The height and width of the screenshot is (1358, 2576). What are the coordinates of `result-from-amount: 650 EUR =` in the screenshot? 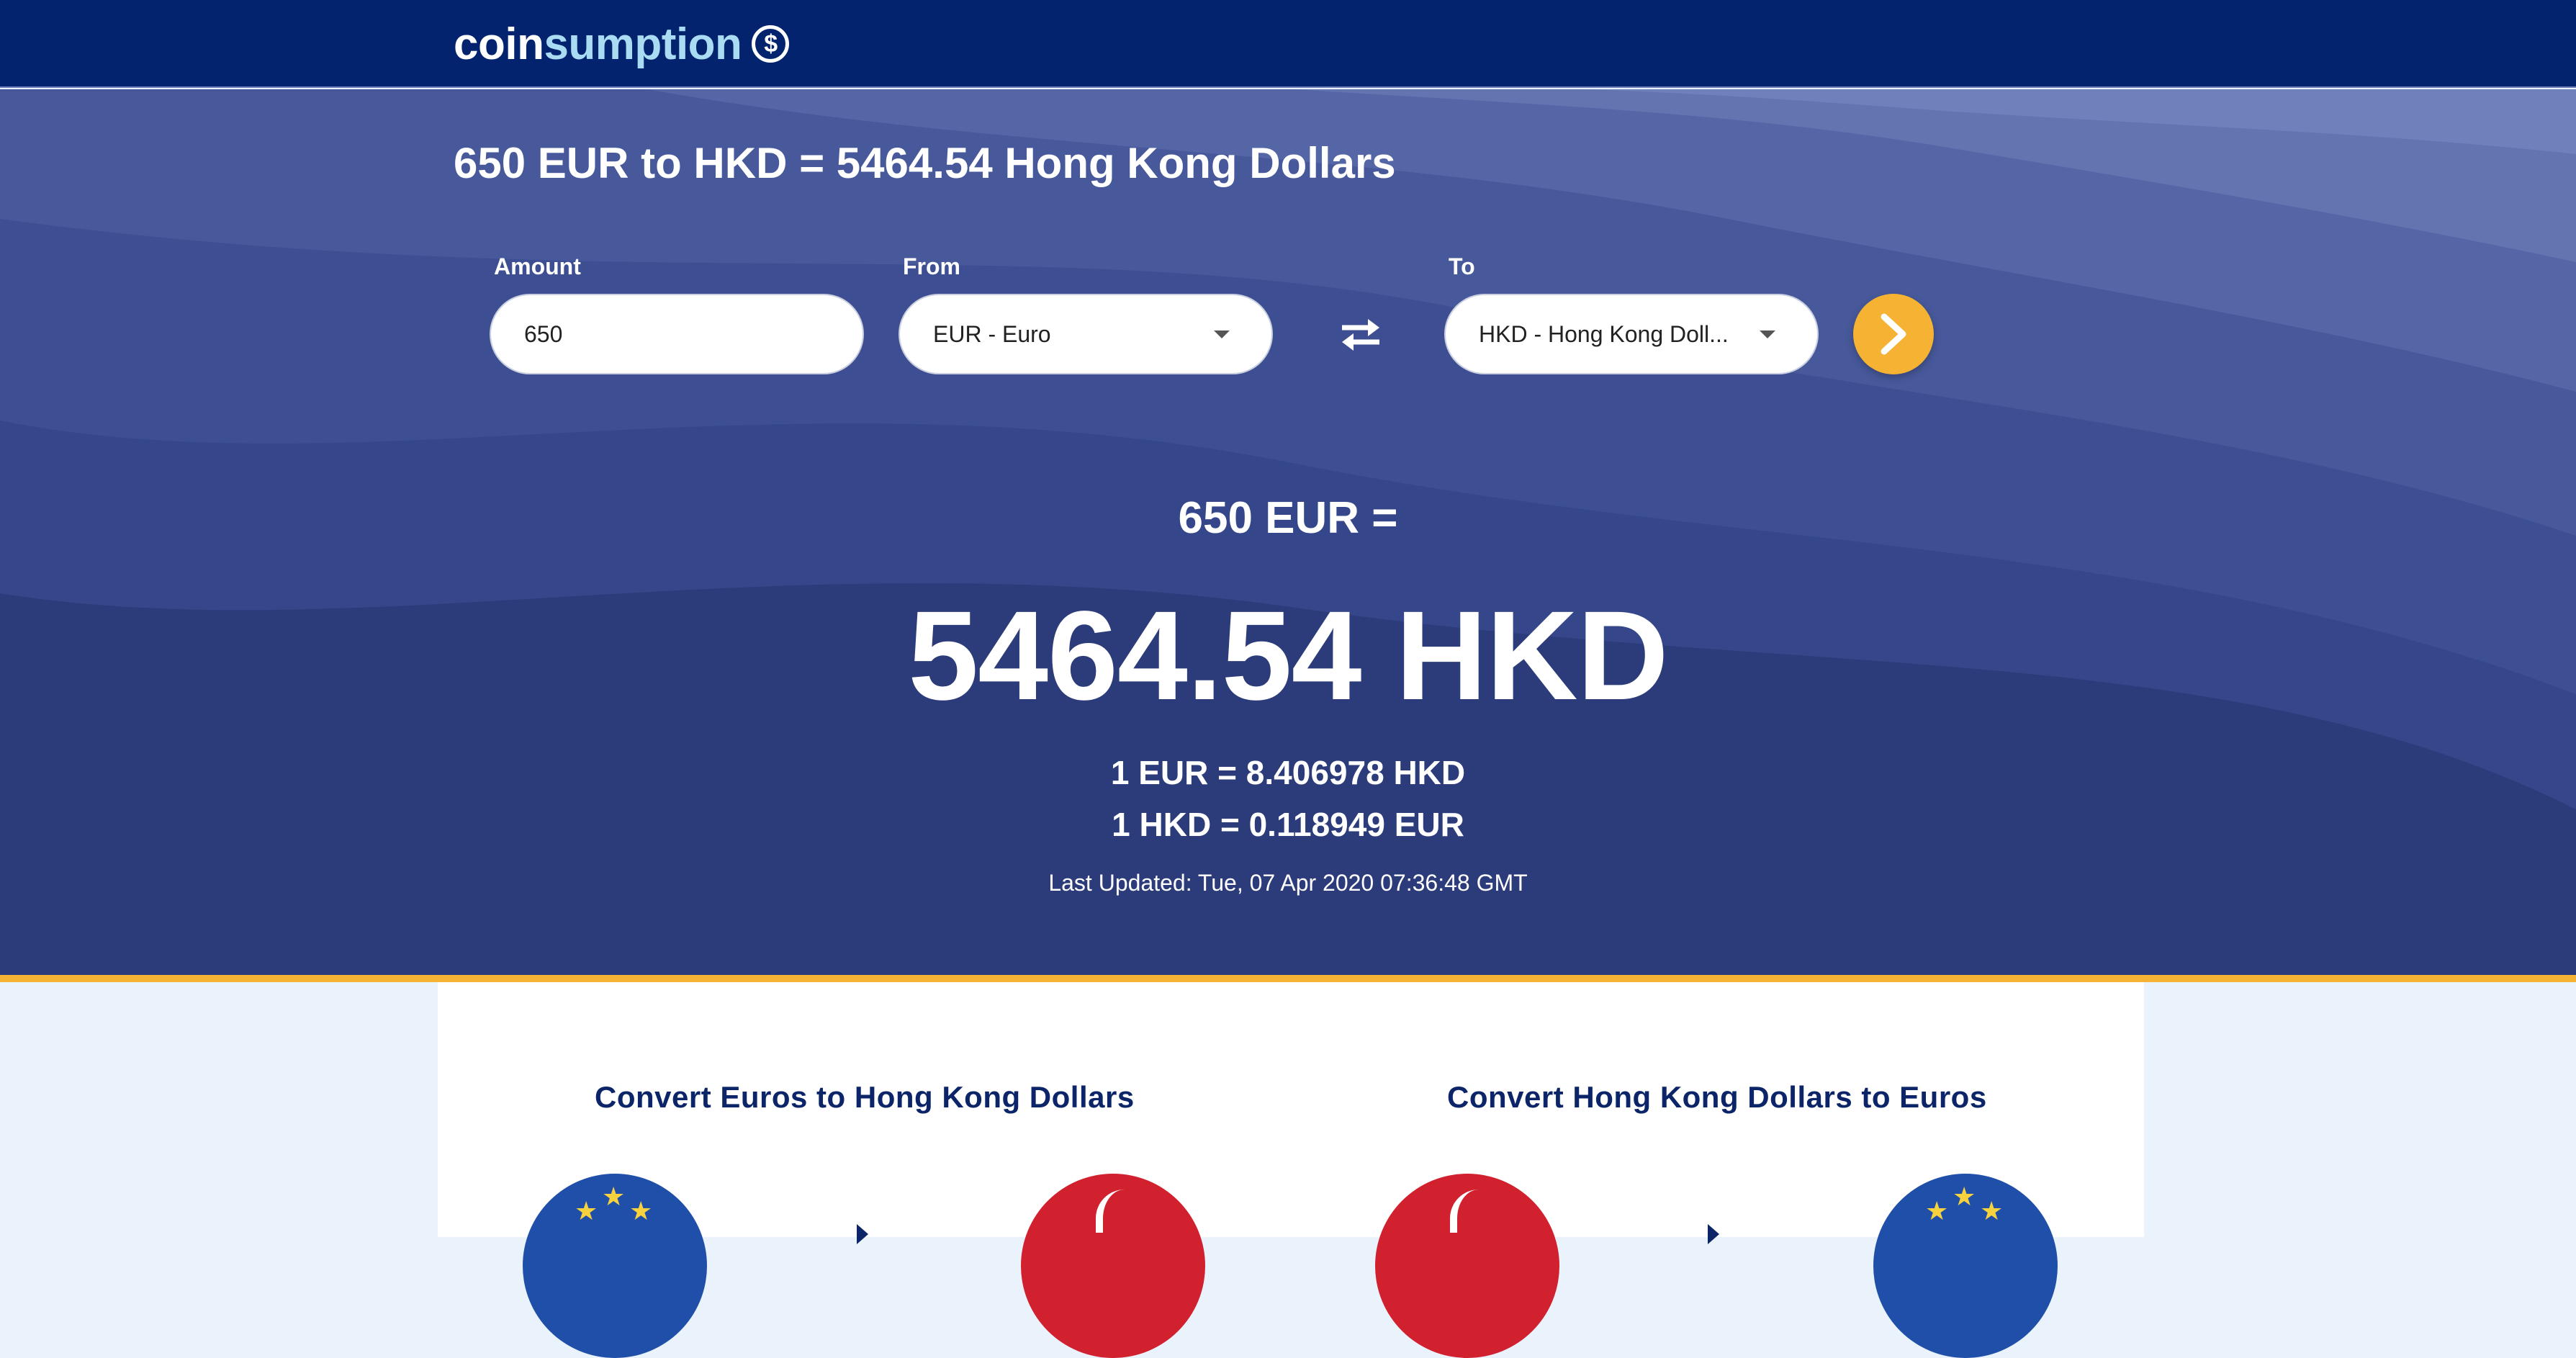 It's located at (1288, 518).